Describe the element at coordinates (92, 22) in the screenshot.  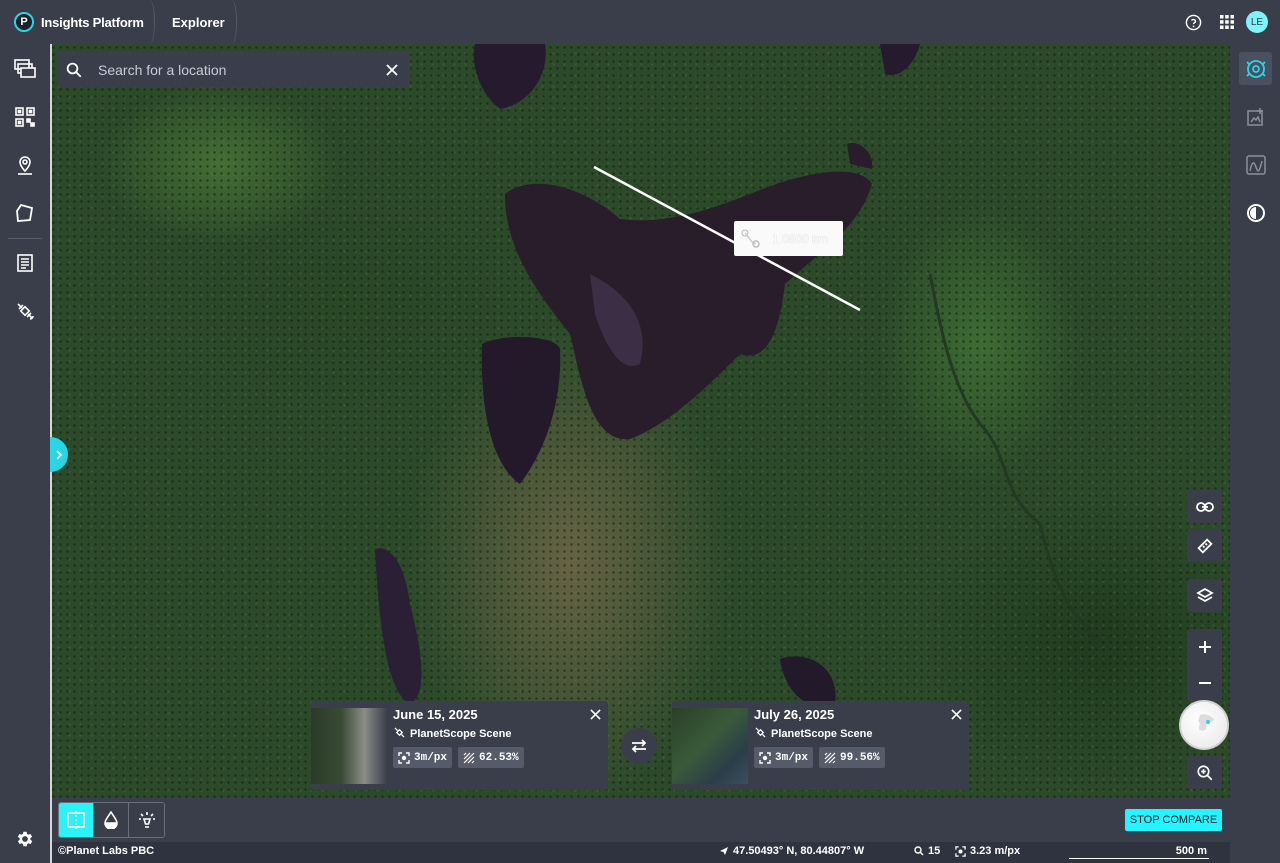
I see `app-title: Insights Platform` at that location.